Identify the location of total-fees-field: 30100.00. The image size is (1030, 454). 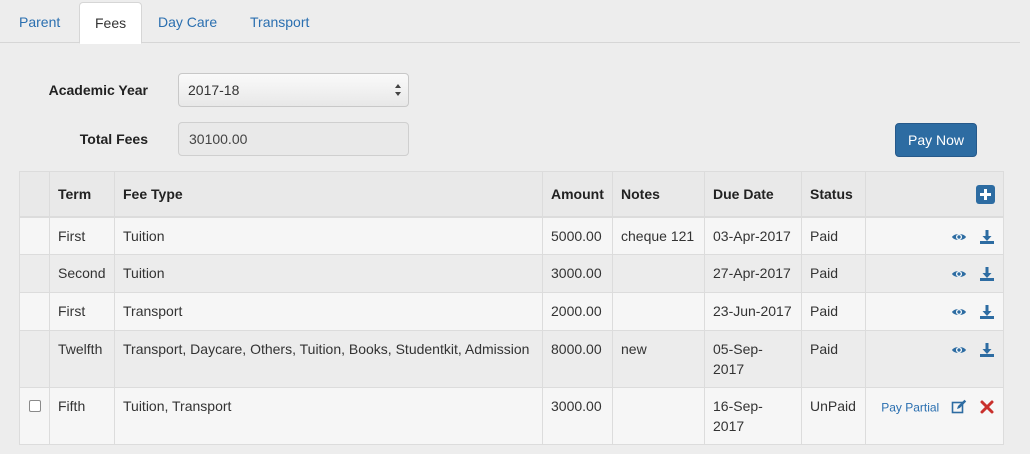
(293, 139).